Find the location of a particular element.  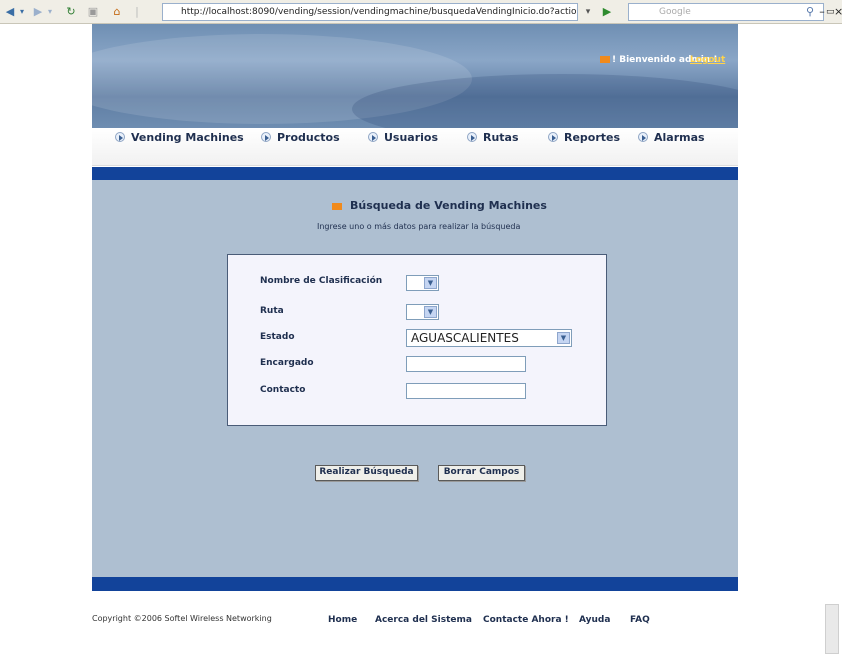

clasificacion-label: Nombre de Clasificación is located at coordinates (321, 281).